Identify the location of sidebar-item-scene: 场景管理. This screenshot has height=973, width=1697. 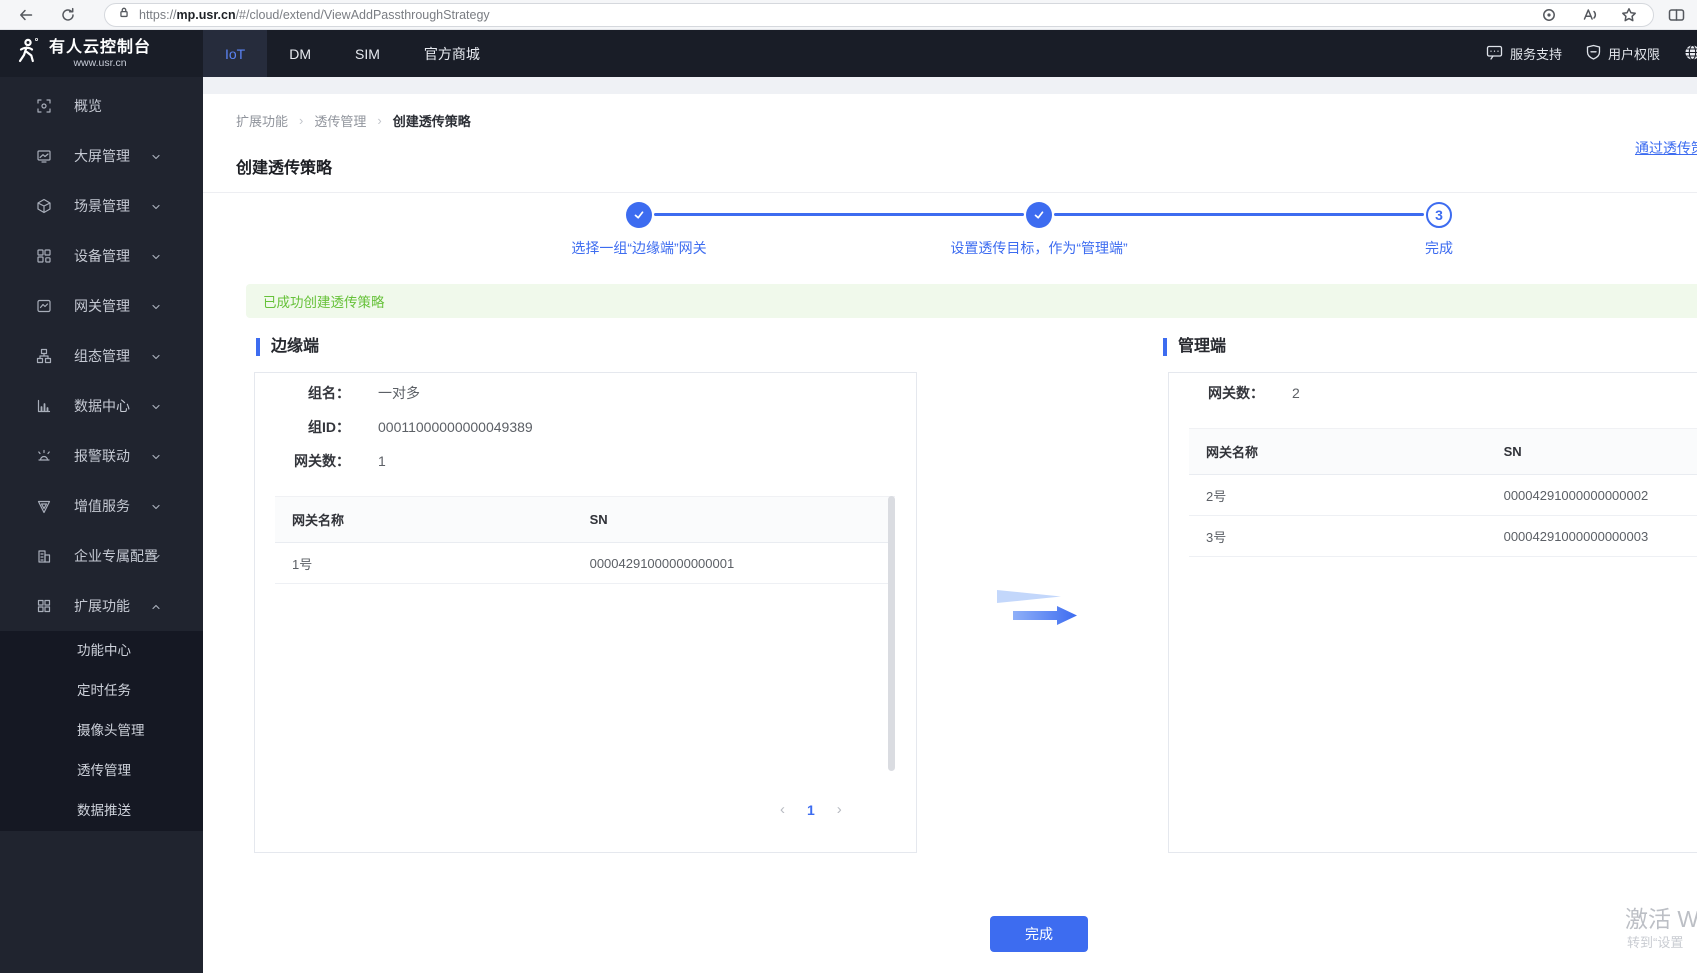
(101, 206).